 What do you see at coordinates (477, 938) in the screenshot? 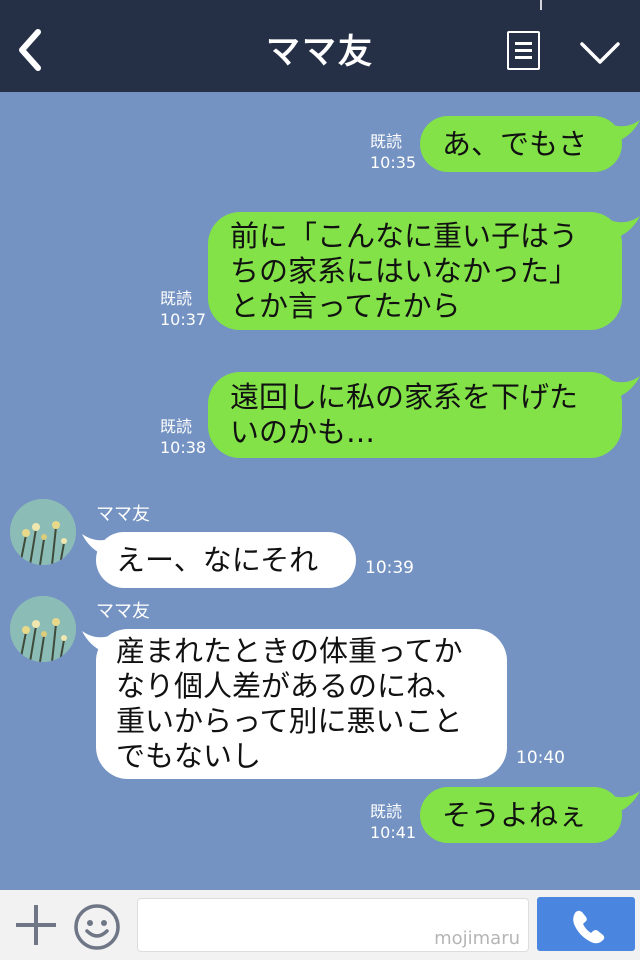
I see `watermark: mojimaru` at bounding box center [477, 938].